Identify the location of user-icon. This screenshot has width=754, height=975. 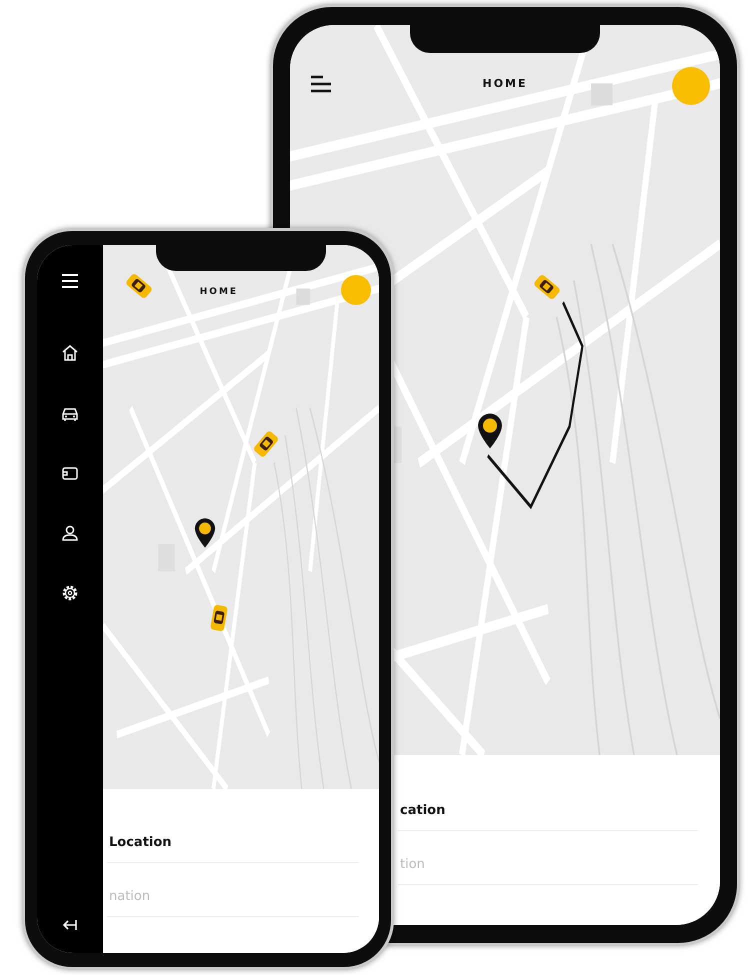
(70, 533).